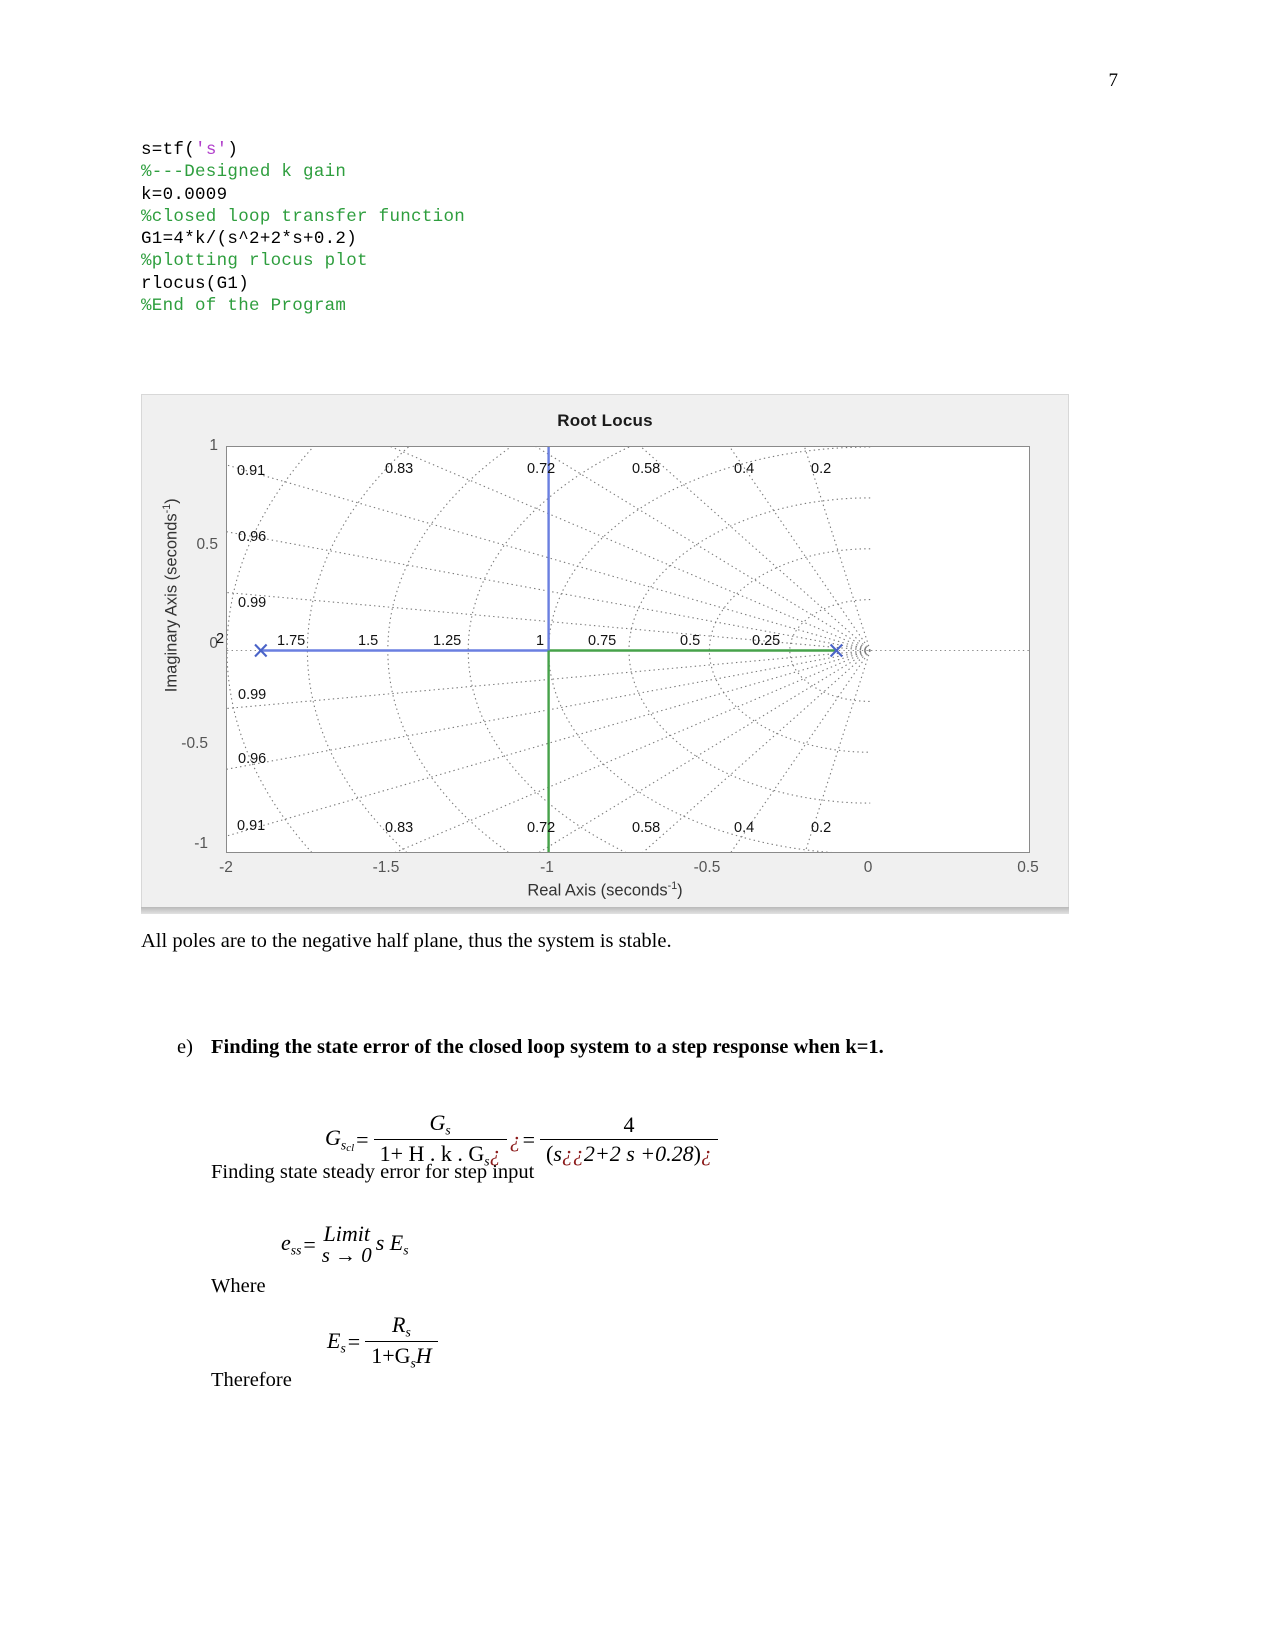 The width and height of the screenshot is (1275, 1651). I want to click on eq1-mid-placeholder: ¿, so click(515, 1139).